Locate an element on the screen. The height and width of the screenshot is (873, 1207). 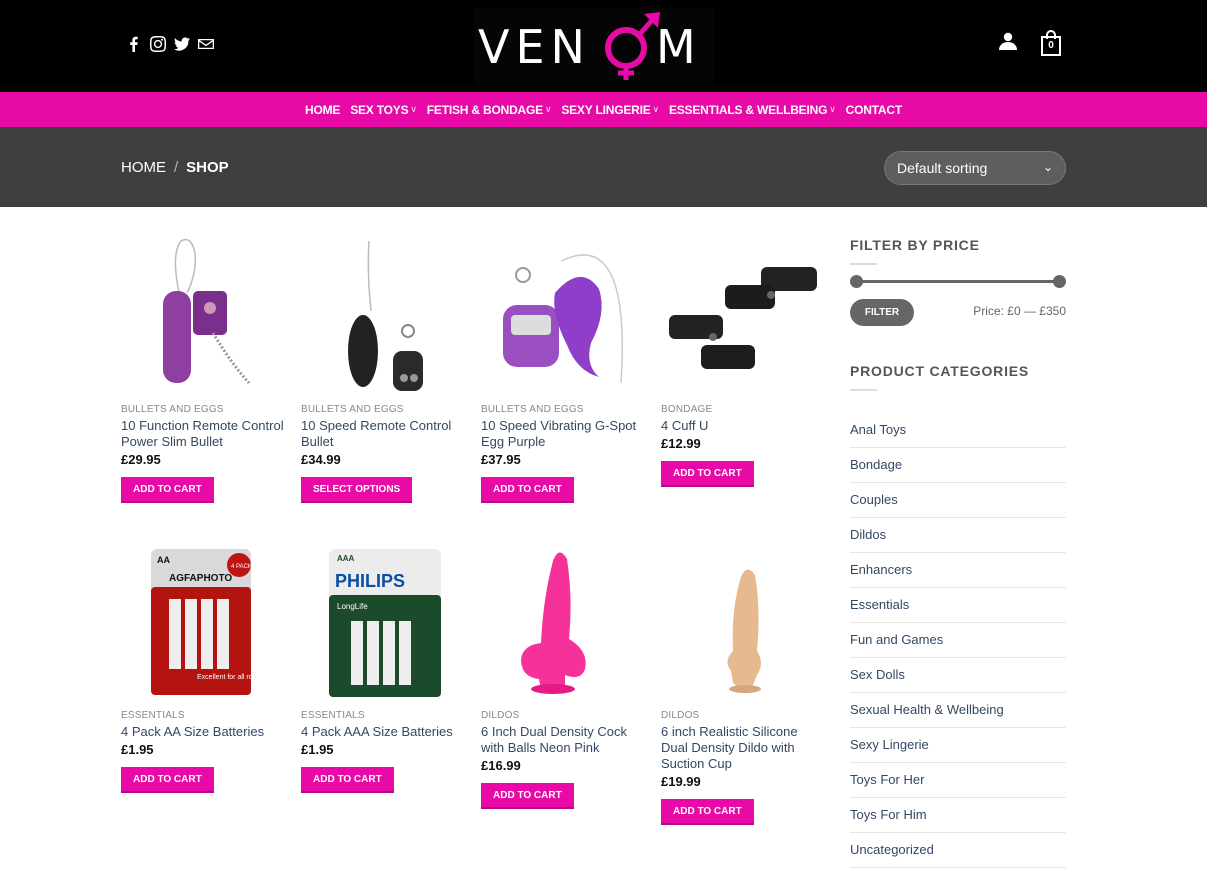
nav-item-label: ESSENTIALS & WELLBEING is located at coordinates (748, 109).